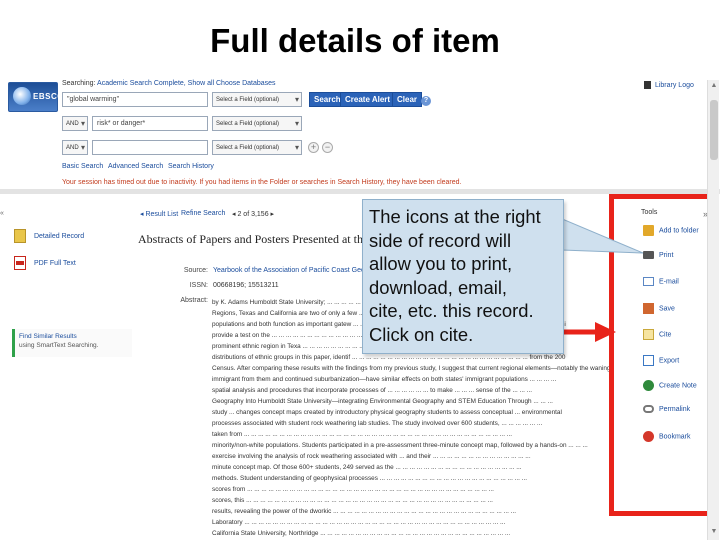  What do you see at coordinates (451, 310) in the screenshot?
I see `callout-line: cite, etc. this record.` at bounding box center [451, 310].